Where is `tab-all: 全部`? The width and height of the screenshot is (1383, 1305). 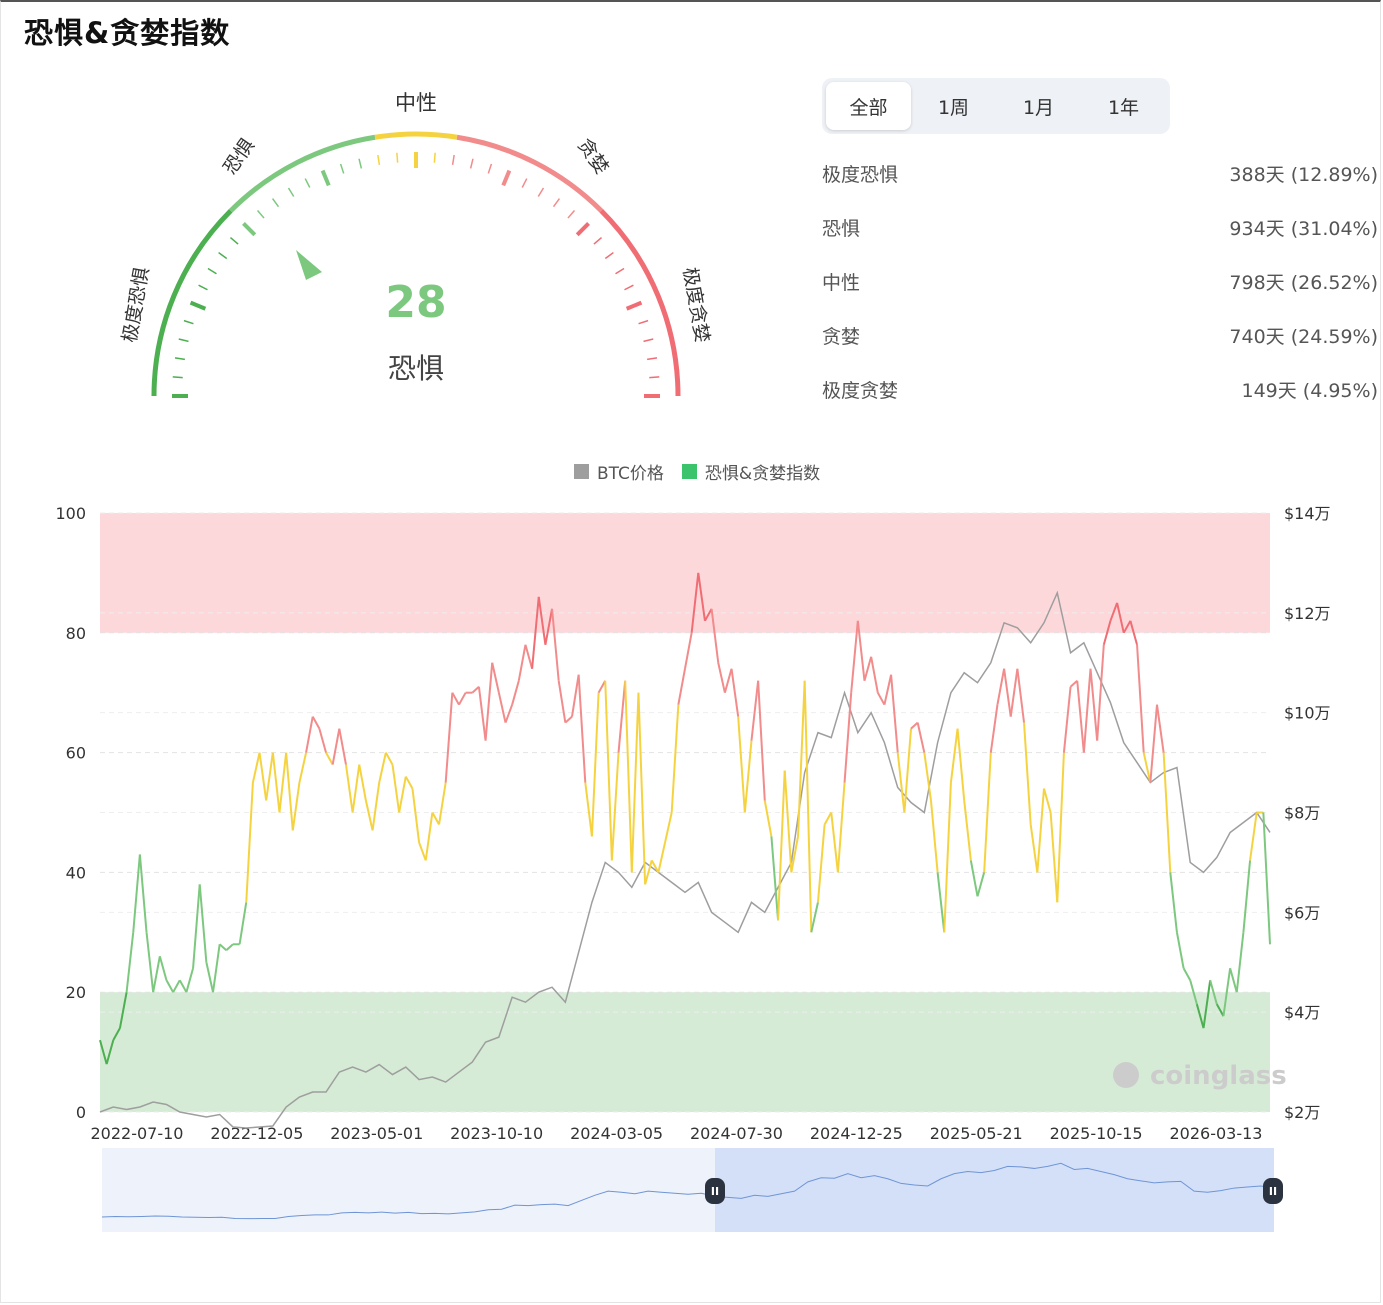 tab-all: 全部 is located at coordinates (868, 106).